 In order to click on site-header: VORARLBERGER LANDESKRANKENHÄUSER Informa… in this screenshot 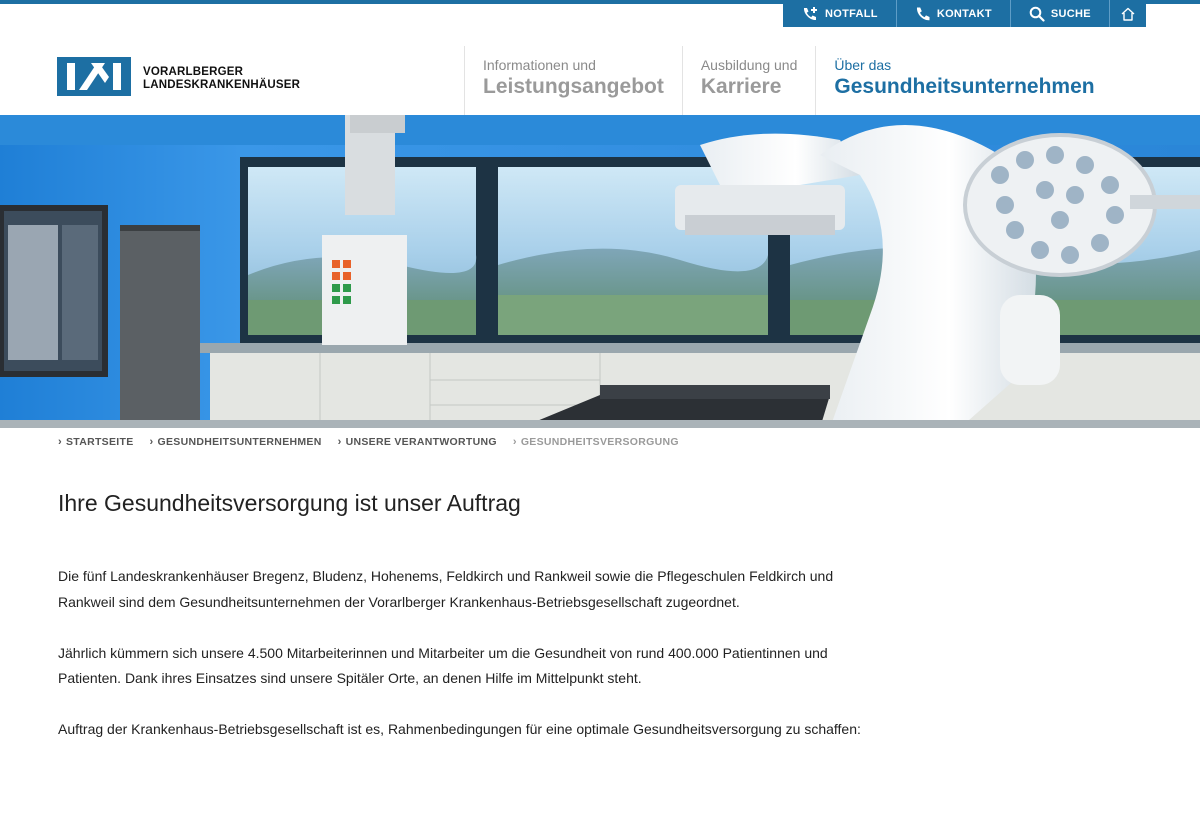, I will do `click(600, 71)`.